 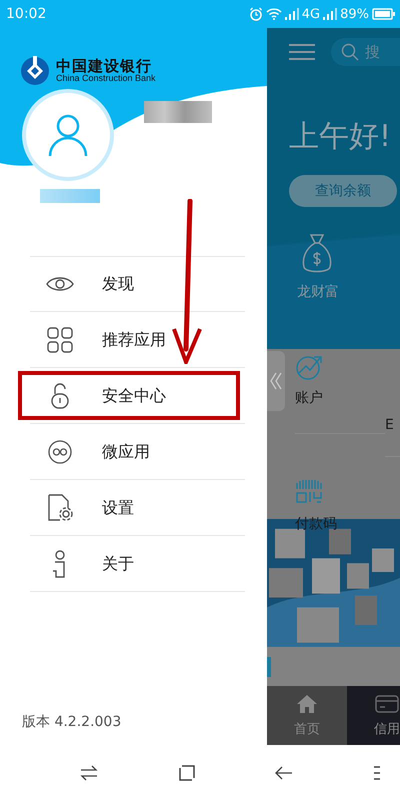 I want to click on bank-name: 中国建设银行, so click(x=104, y=66).